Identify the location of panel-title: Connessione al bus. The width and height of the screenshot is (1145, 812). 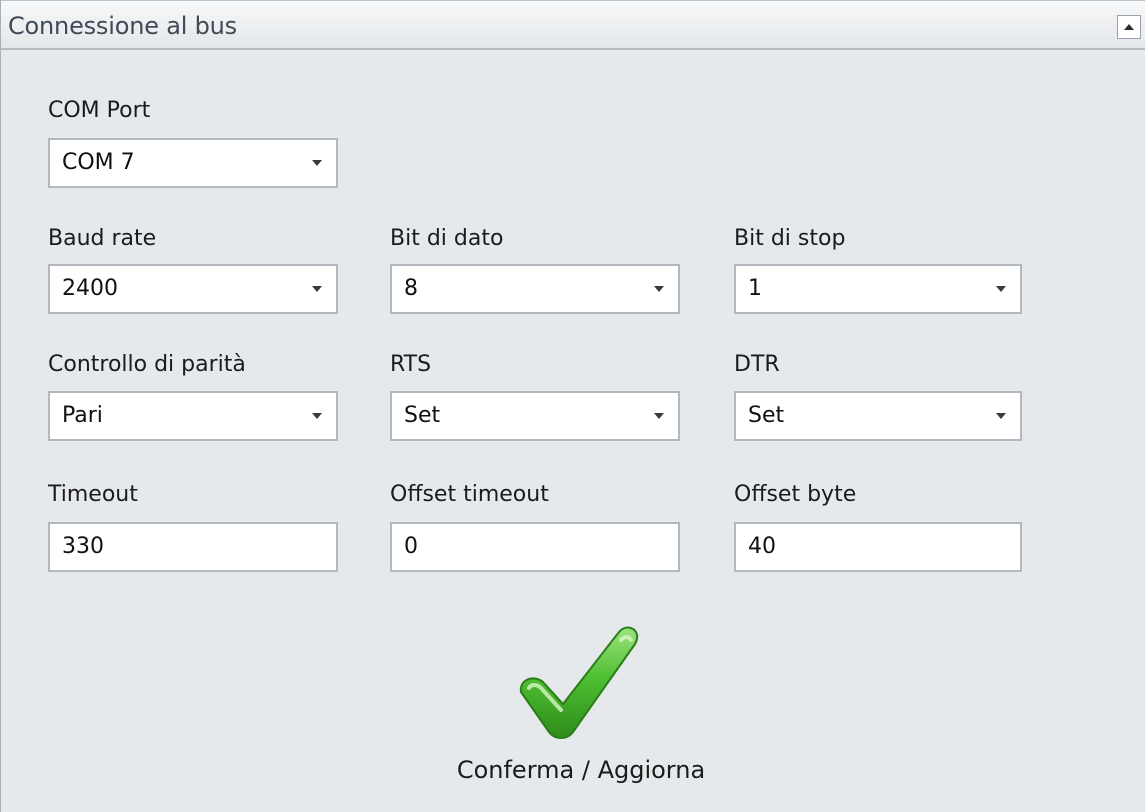
(122, 26).